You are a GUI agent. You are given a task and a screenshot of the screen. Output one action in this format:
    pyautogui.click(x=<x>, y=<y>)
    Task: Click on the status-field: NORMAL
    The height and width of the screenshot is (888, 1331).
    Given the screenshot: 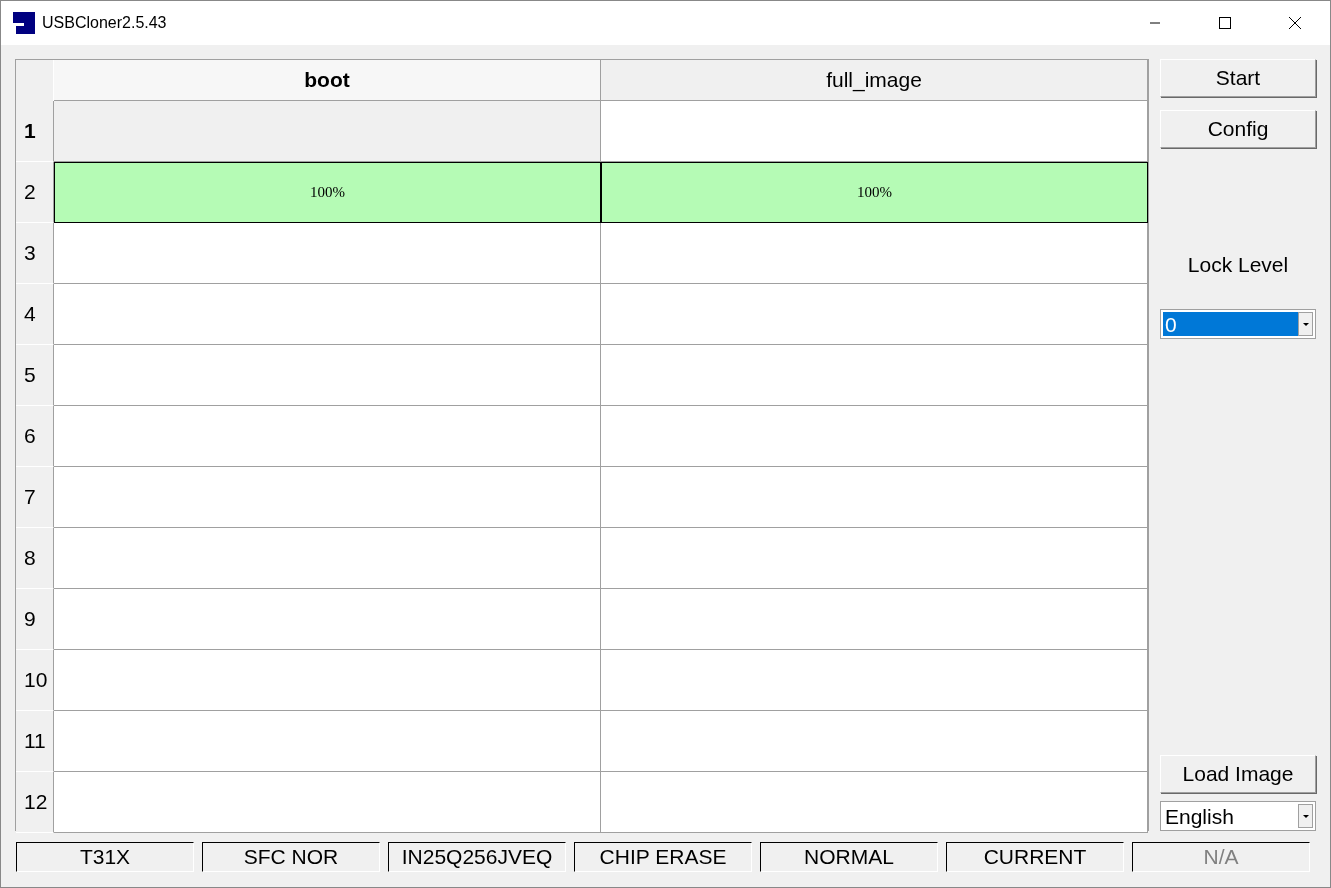 What is the action you would take?
    pyautogui.click(x=849, y=857)
    